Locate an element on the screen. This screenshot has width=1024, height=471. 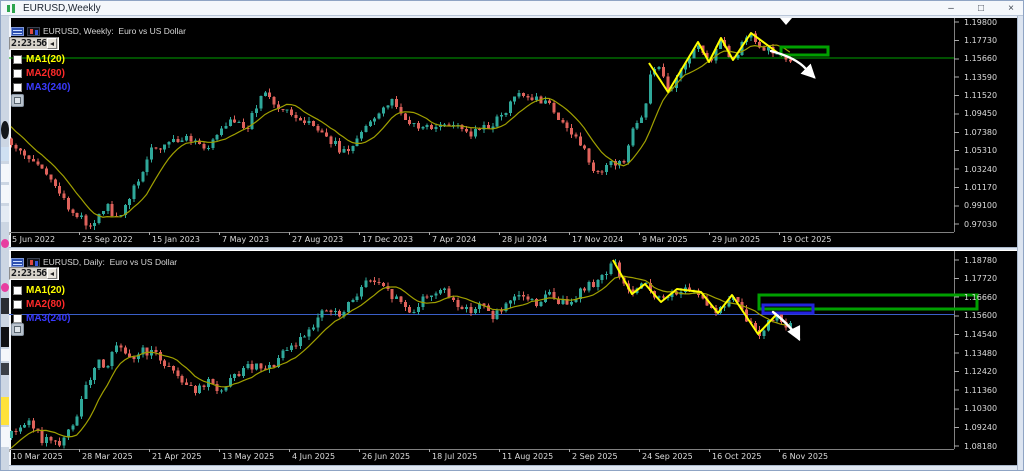
weekly-chart-header: EURUSD, Weekly: Euro vs US Dollar is located at coordinates (98, 31).